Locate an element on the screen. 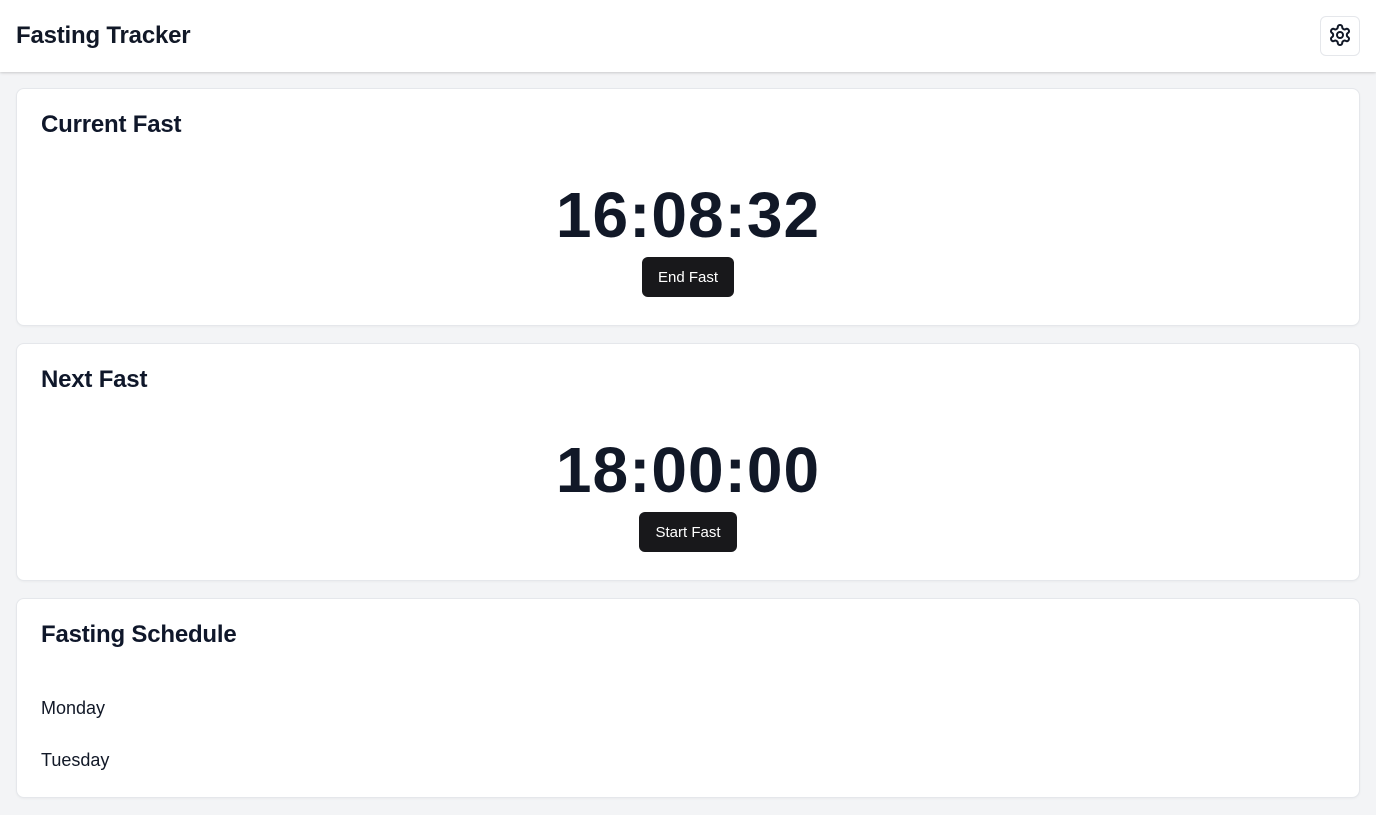 The height and width of the screenshot is (815, 1376). app-header: Fasting Tracker is located at coordinates (688, 36).